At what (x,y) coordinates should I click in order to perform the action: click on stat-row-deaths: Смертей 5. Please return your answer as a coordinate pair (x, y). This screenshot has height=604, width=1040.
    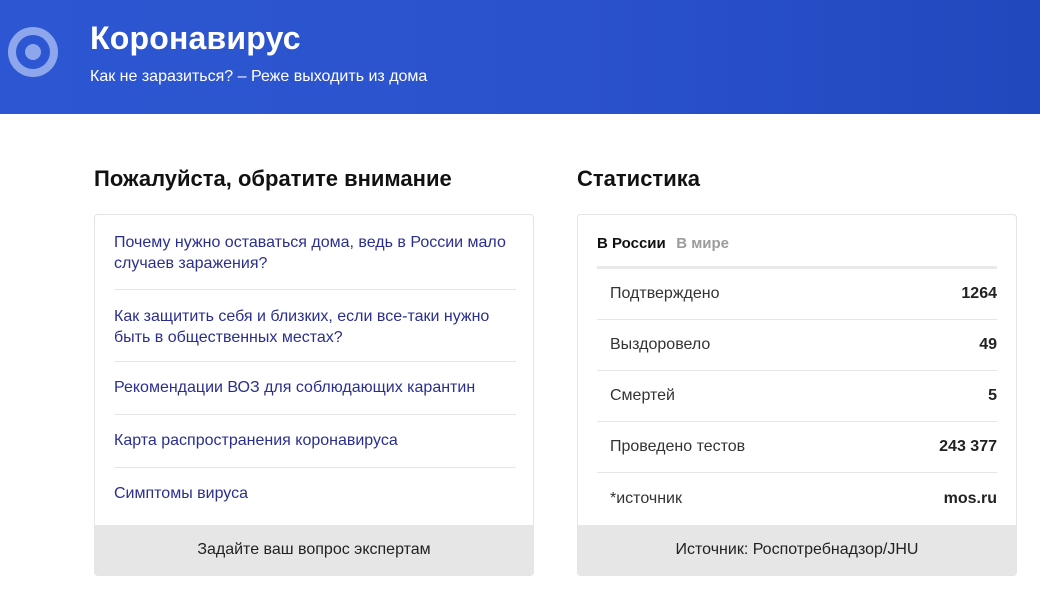
    Looking at the image, I should click on (797, 396).